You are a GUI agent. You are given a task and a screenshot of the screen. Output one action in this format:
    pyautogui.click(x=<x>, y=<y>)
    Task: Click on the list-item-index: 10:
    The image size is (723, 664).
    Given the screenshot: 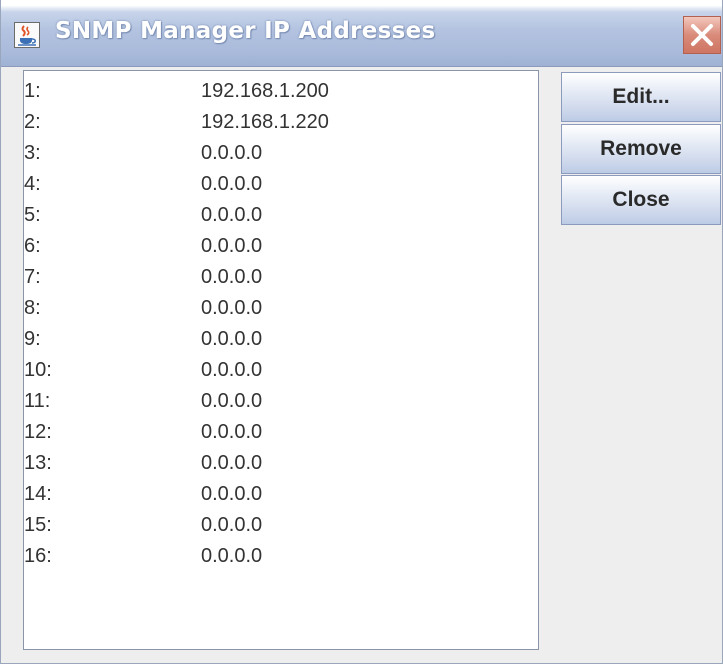 What is the action you would take?
    pyautogui.click(x=38, y=370)
    